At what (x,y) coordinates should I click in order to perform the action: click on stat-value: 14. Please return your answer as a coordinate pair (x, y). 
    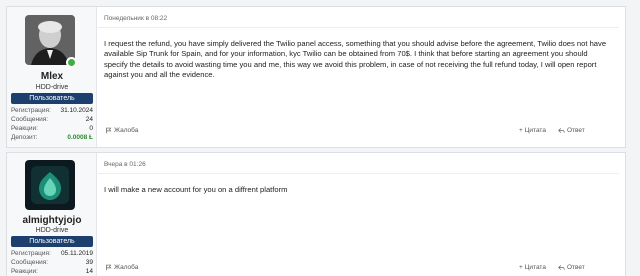
    Looking at the image, I should click on (89, 271).